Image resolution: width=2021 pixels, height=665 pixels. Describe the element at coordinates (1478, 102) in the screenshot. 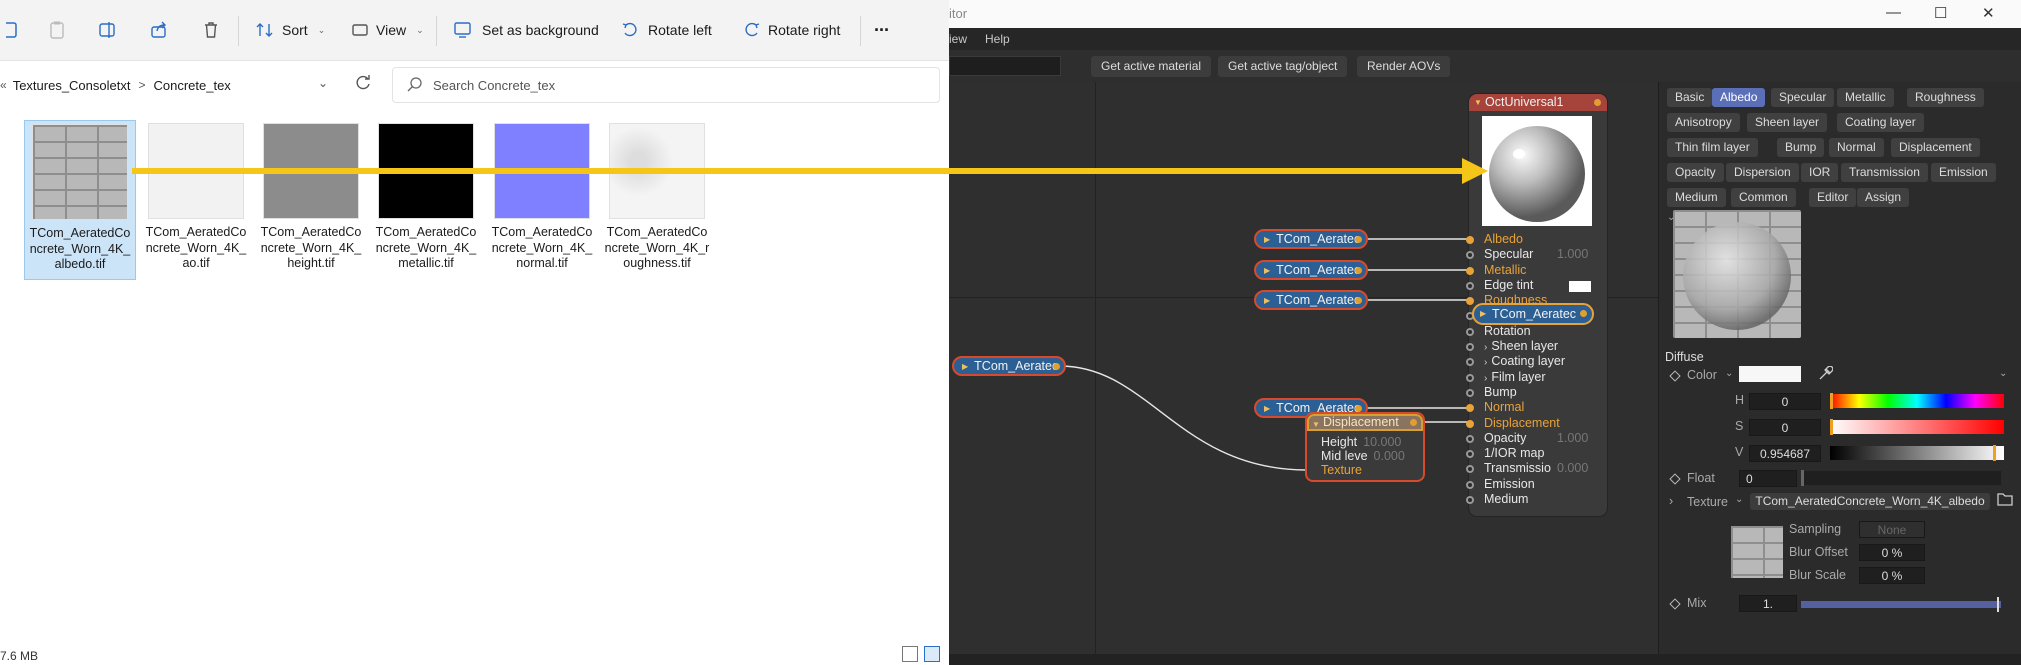

I see `collapse-icon: ▼` at that location.